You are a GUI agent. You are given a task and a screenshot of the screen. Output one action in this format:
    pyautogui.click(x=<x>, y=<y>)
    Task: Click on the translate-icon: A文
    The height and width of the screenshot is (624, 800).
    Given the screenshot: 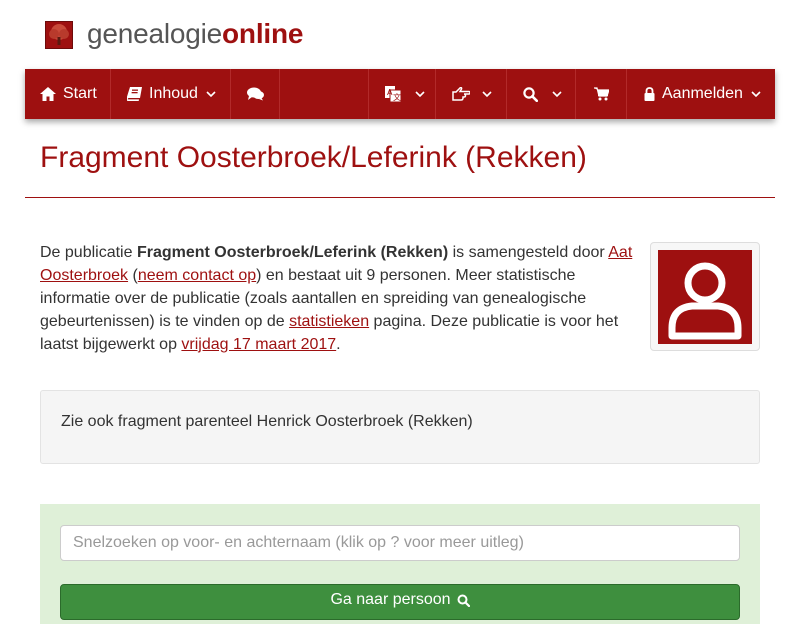 What is the action you would take?
    pyautogui.click(x=393, y=94)
    